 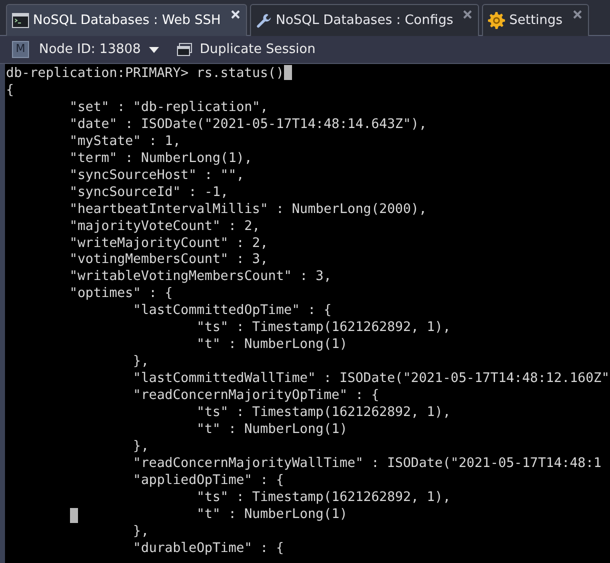 I want to click on terminal-line: "readConcernMajorityWallTime" : ISODate("2021-05-17T14:48:1, so click(x=367, y=463).